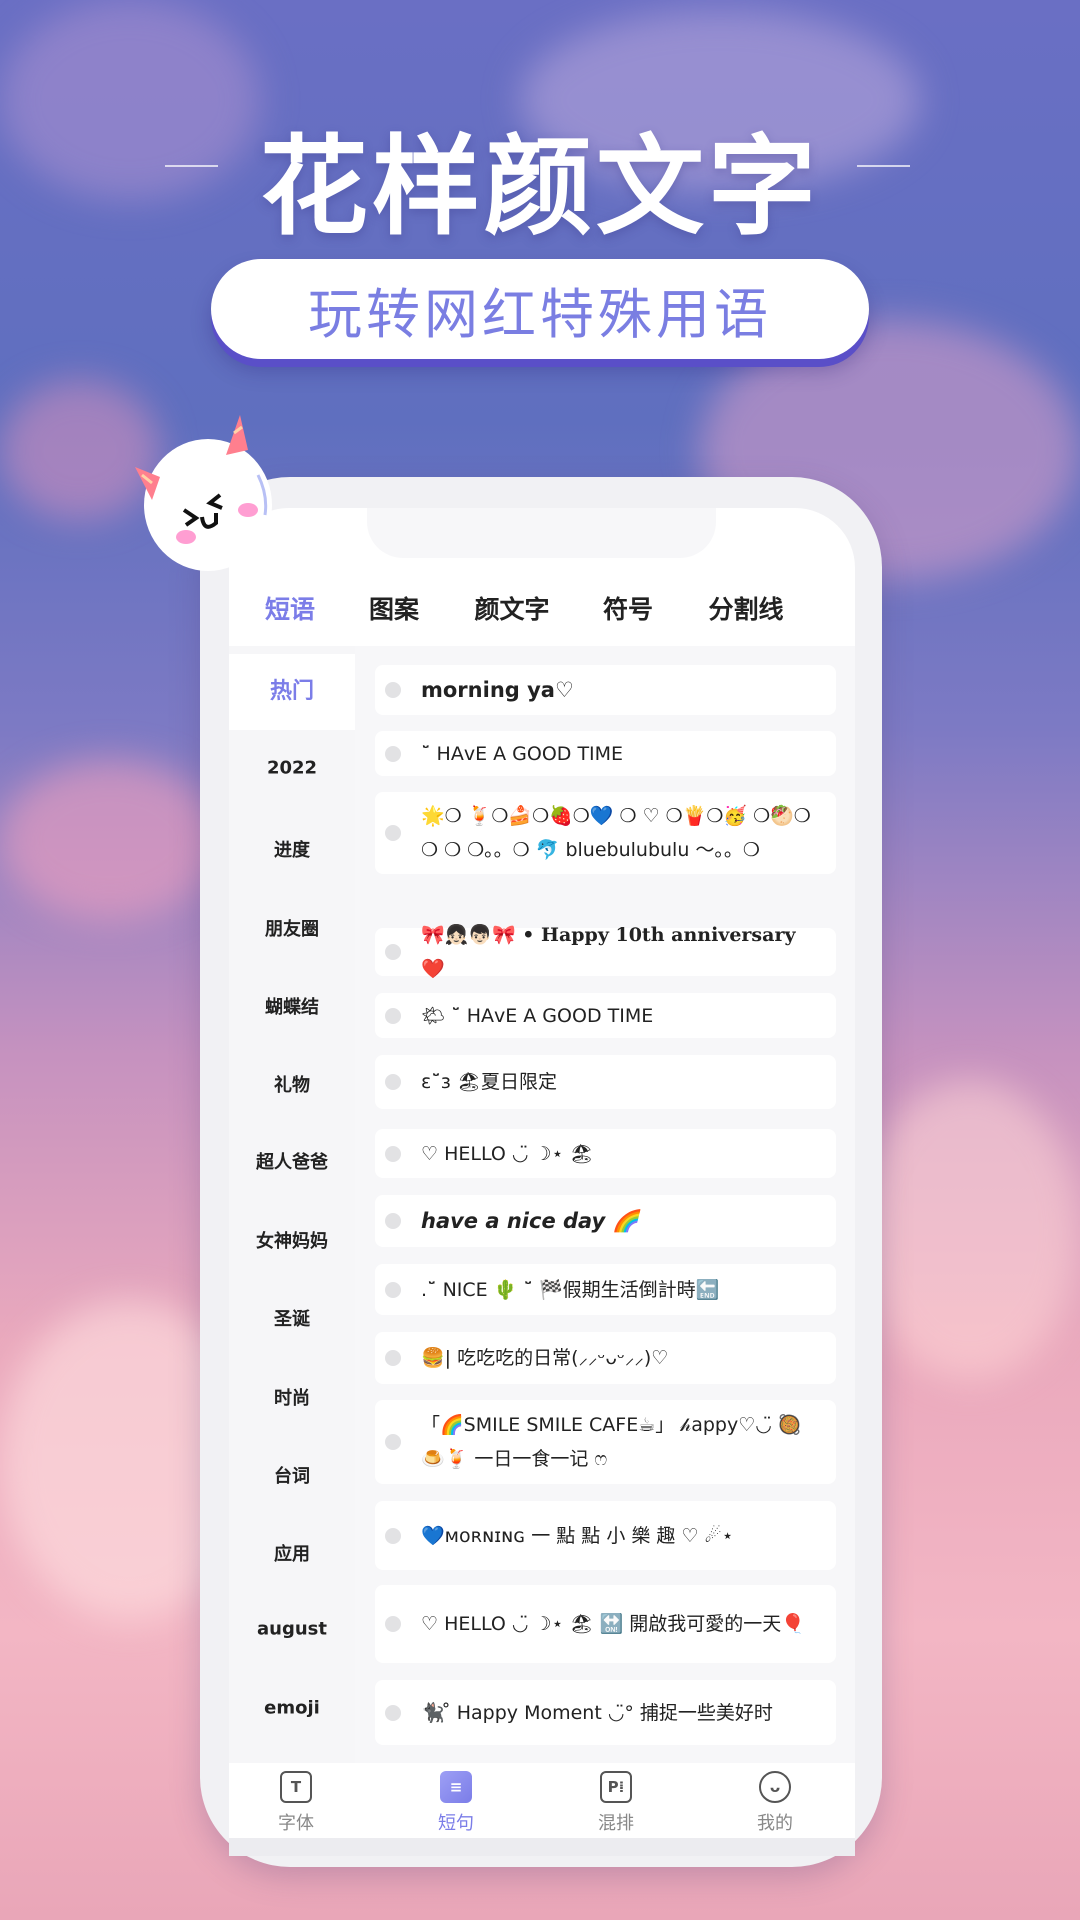  Describe the element at coordinates (292, 849) in the screenshot. I see `sidebar-item-2: 进度` at that location.